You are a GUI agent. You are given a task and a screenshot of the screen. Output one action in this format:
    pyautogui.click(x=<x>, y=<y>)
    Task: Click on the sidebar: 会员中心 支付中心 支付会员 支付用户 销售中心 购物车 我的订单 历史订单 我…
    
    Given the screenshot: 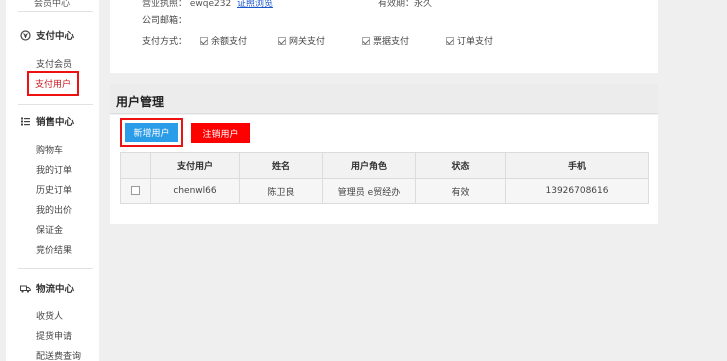 What is the action you would take?
    pyautogui.click(x=52, y=180)
    